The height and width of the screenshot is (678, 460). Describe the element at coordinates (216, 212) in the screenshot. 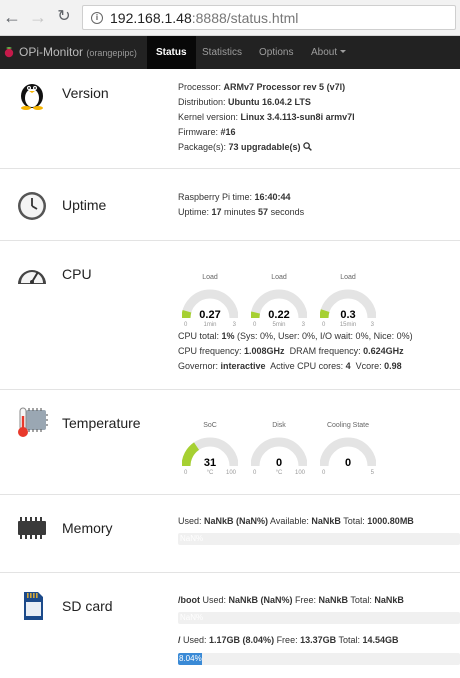

I see `uptime-minutes: 17` at that location.